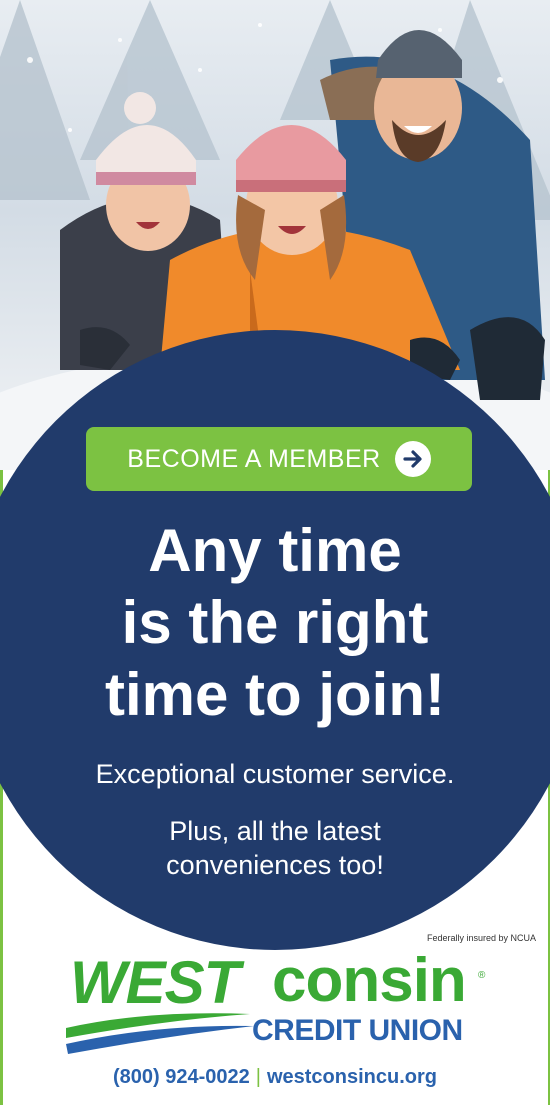 This screenshot has width=550, height=1105. I want to click on contact-line: (800) 924-0022 | westconsincu.org, so click(275, 1077).